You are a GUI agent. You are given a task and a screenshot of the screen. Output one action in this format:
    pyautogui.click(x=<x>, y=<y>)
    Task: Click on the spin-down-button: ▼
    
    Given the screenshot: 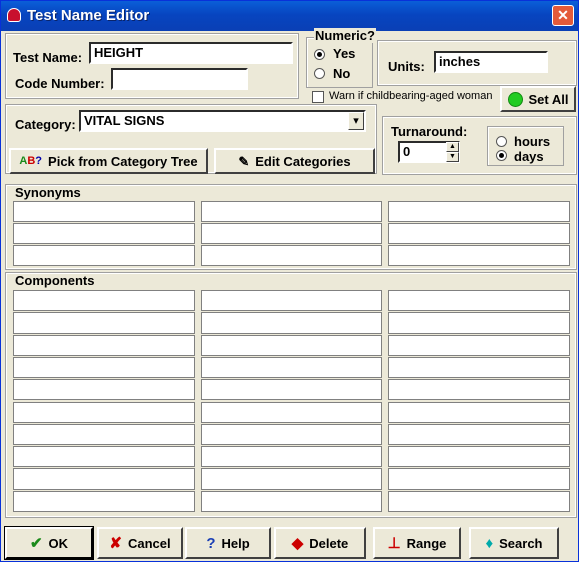 What is the action you would take?
    pyautogui.click(x=452, y=157)
    